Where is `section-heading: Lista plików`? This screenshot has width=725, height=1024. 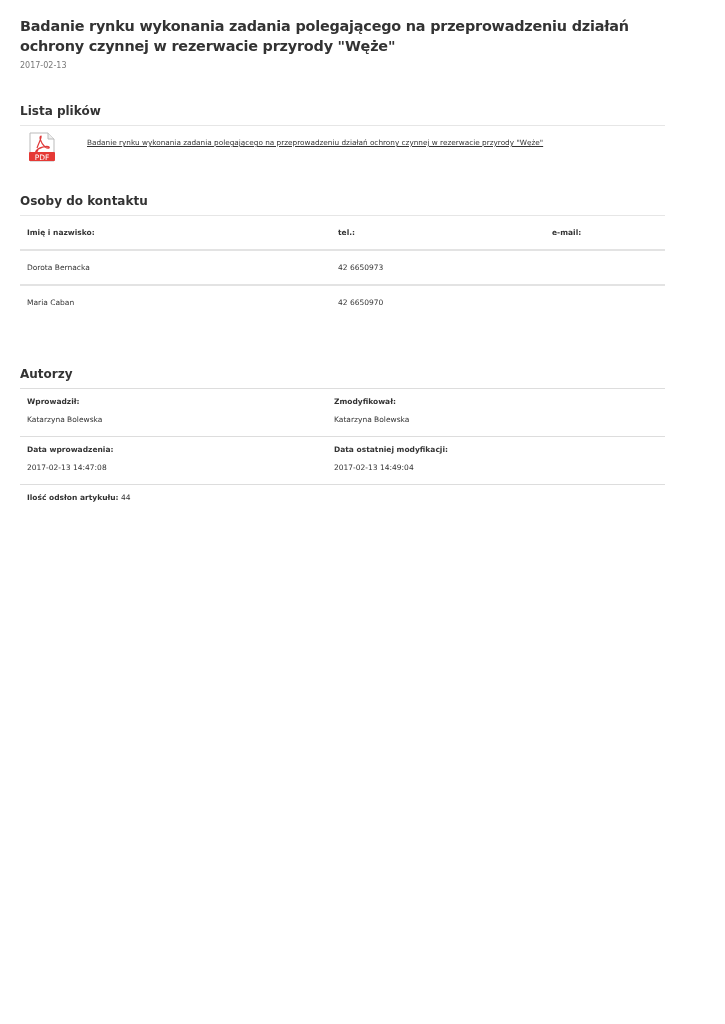 section-heading: Lista plików is located at coordinates (342, 115).